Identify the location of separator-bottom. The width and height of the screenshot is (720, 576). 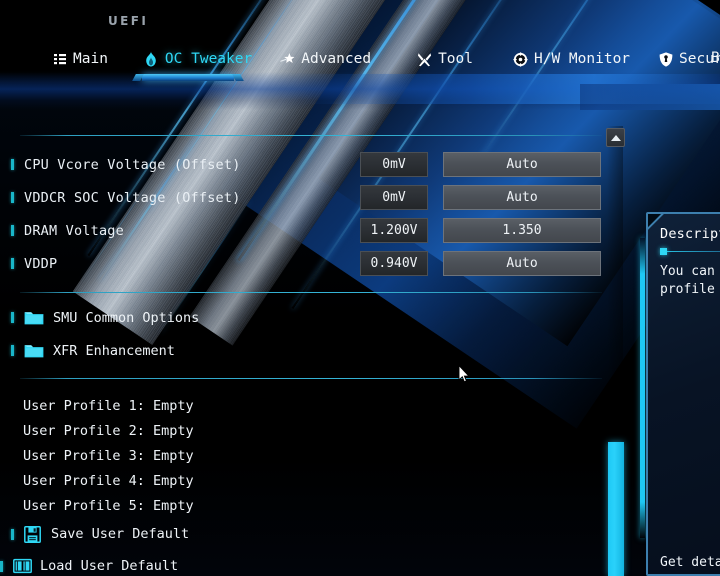
(311, 378).